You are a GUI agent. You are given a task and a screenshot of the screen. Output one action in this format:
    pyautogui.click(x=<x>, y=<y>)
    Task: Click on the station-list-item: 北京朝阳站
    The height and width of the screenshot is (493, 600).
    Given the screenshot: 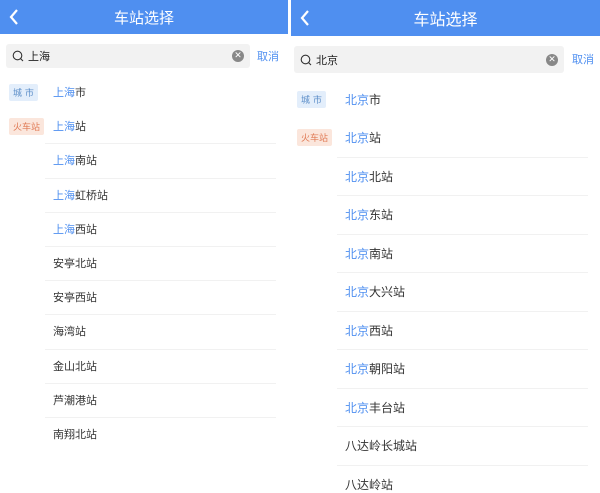 What is the action you would take?
    pyautogui.click(x=439, y=369)
    